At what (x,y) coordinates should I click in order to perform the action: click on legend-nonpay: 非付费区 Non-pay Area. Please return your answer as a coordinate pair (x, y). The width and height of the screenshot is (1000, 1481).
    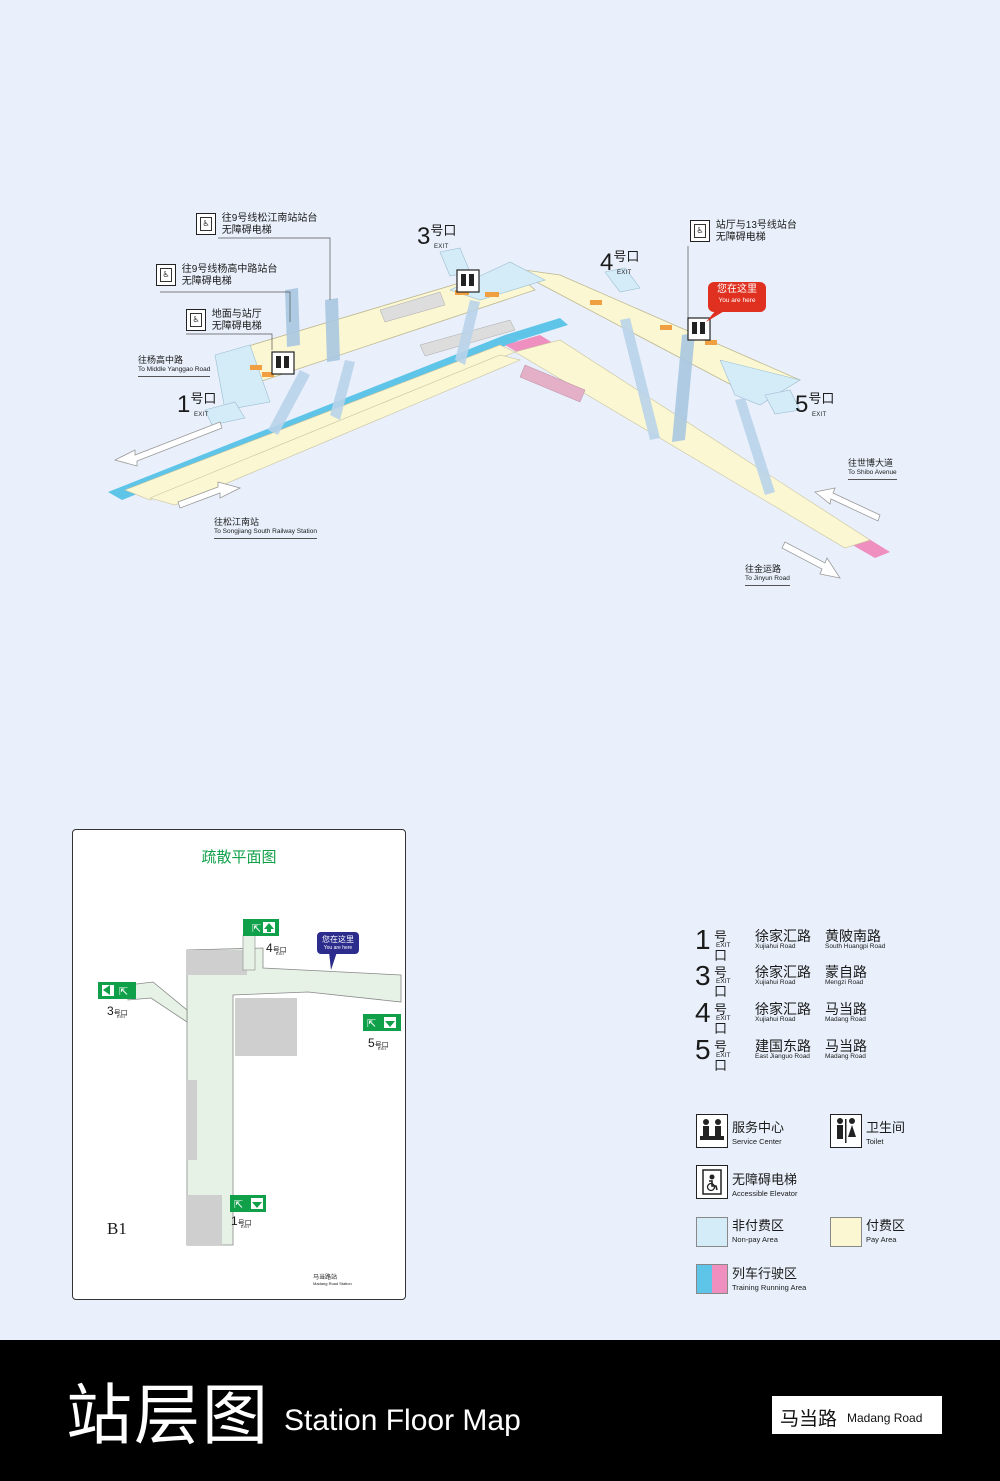
    Looking at the image, I should click on (758, 1233).